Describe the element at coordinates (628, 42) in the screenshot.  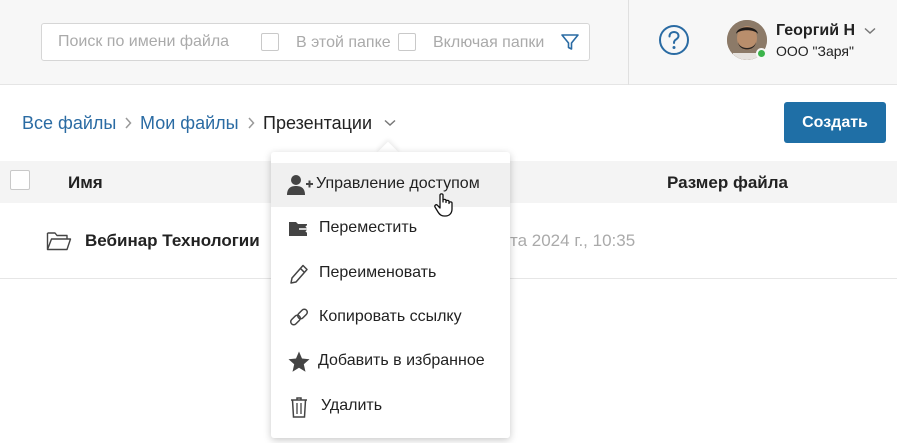
I see `top-bar-divider` at that location.